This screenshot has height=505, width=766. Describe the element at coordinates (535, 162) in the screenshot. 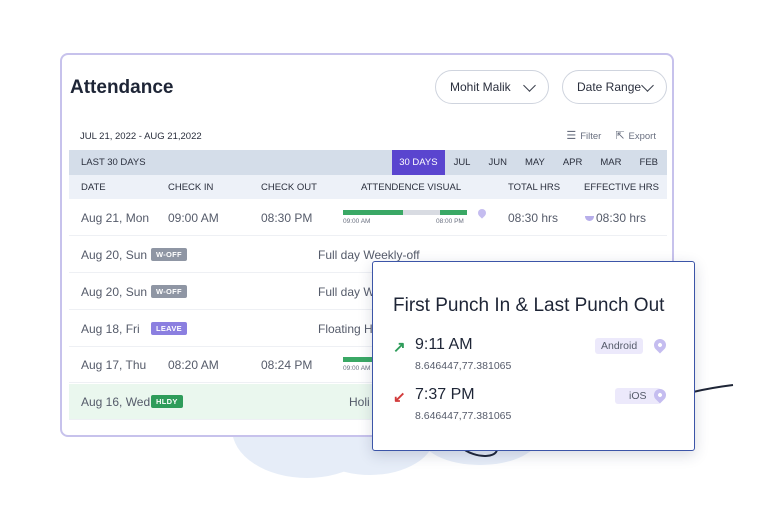

I see `tab-may: MAY` at that location.